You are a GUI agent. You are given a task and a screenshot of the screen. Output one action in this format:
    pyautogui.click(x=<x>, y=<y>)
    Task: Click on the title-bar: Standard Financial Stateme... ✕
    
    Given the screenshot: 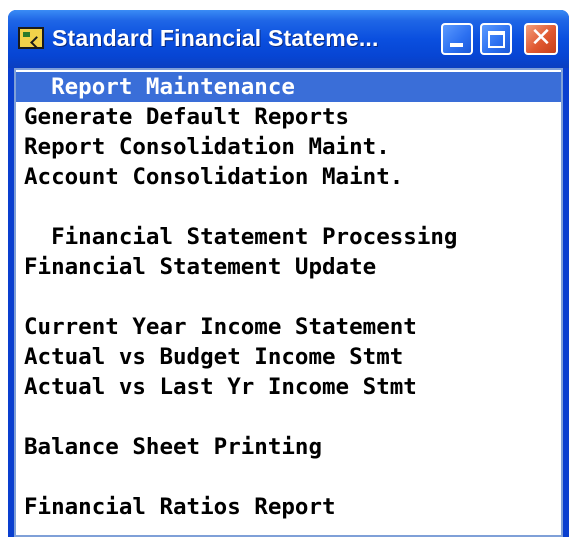 What is the action you would take?
    pyautogui.click(x=288, y=39)
    